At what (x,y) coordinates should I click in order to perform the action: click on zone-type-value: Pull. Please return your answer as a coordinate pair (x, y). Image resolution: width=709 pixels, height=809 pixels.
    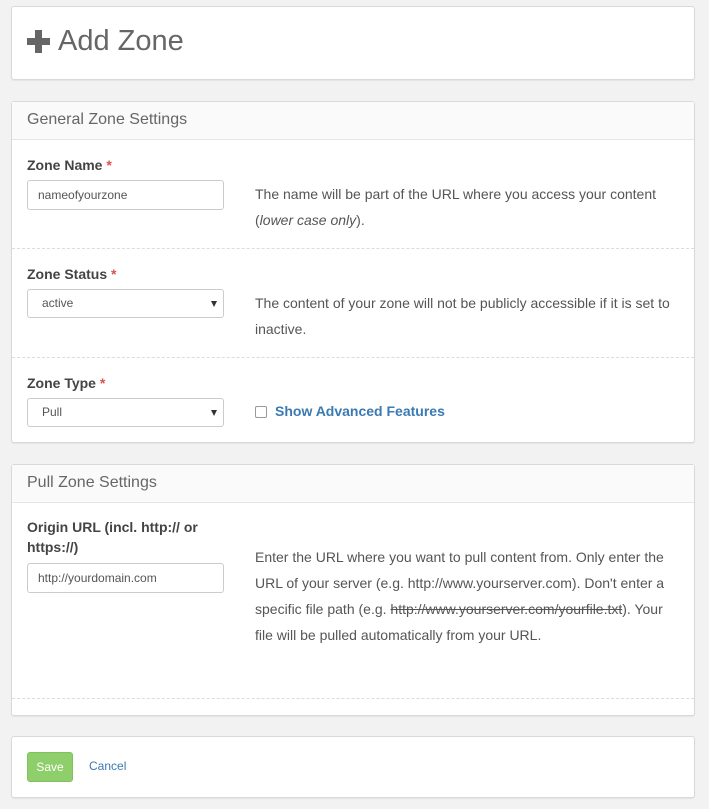
    Looking at the image, I should click on (52, 412).